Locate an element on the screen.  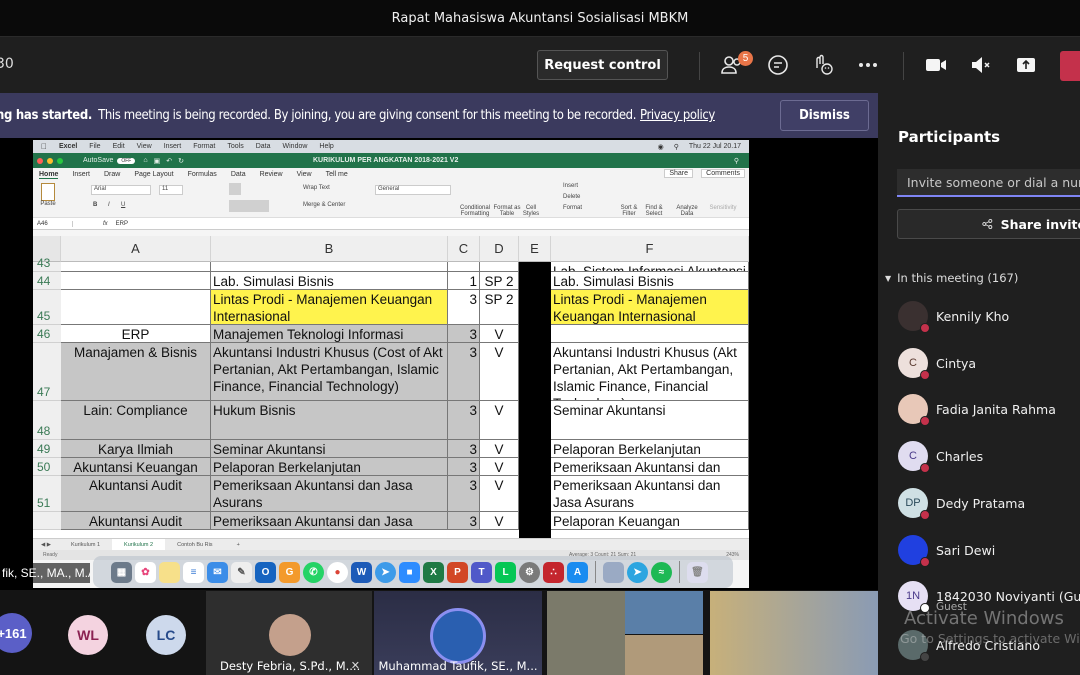
column-header-e: E is located at coordinates (535, 249).